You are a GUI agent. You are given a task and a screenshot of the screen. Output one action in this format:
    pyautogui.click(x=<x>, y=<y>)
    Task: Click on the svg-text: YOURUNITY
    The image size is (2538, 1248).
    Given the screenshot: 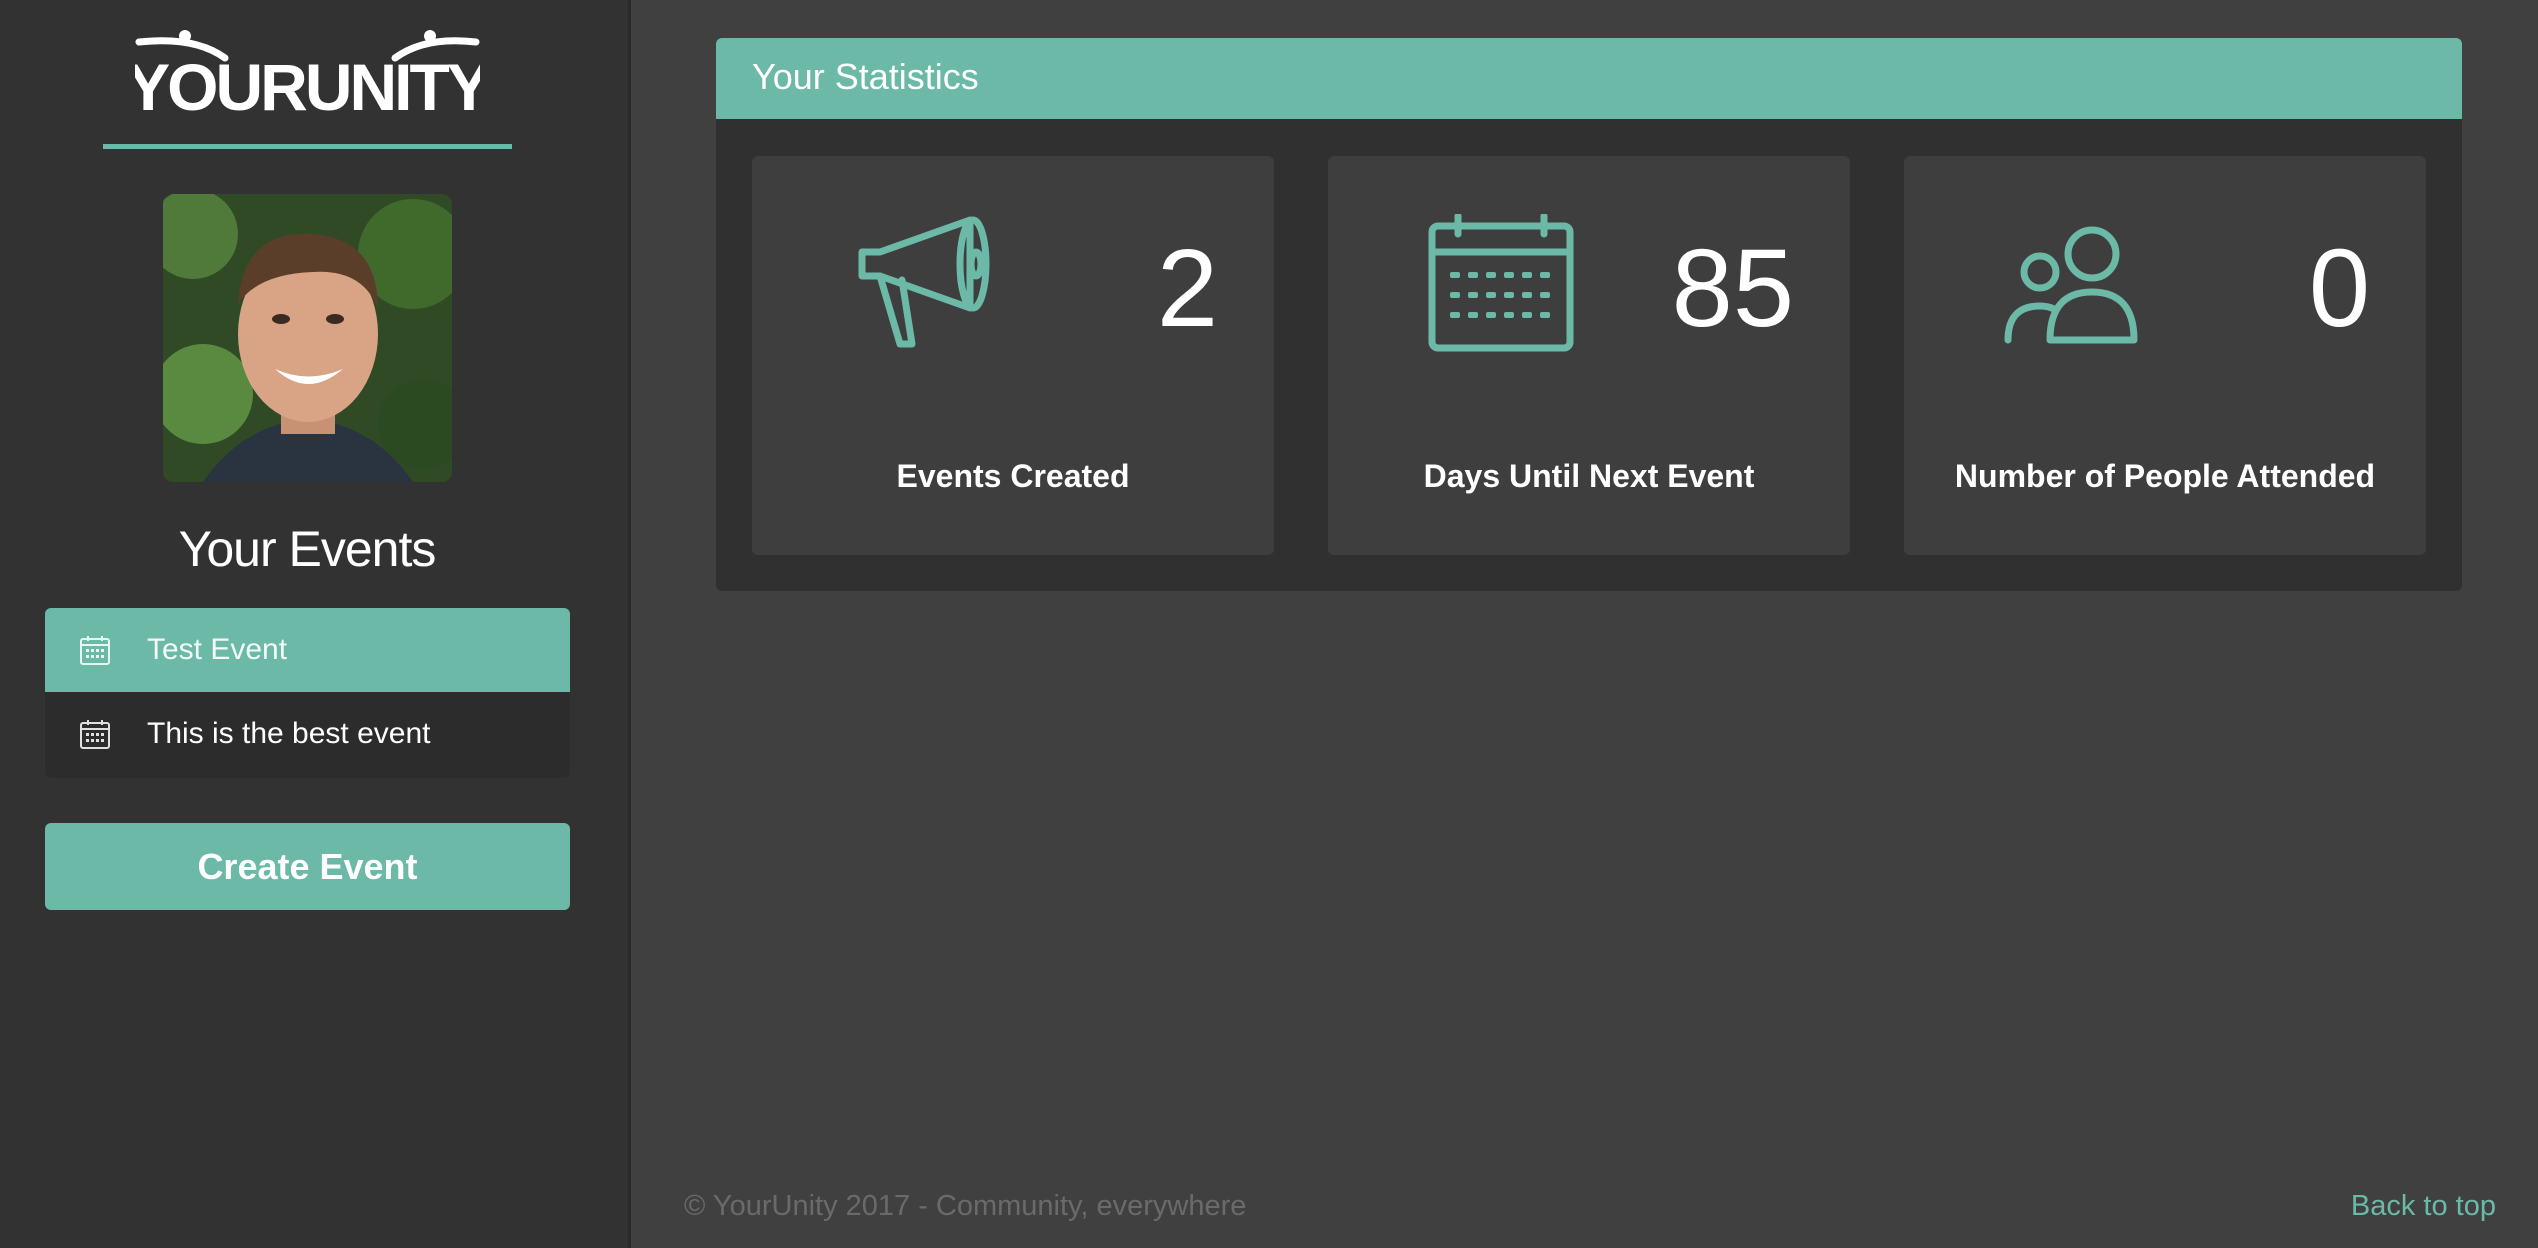 What is the action you would take?
    pyautogui.click(x=307, y=85)
    